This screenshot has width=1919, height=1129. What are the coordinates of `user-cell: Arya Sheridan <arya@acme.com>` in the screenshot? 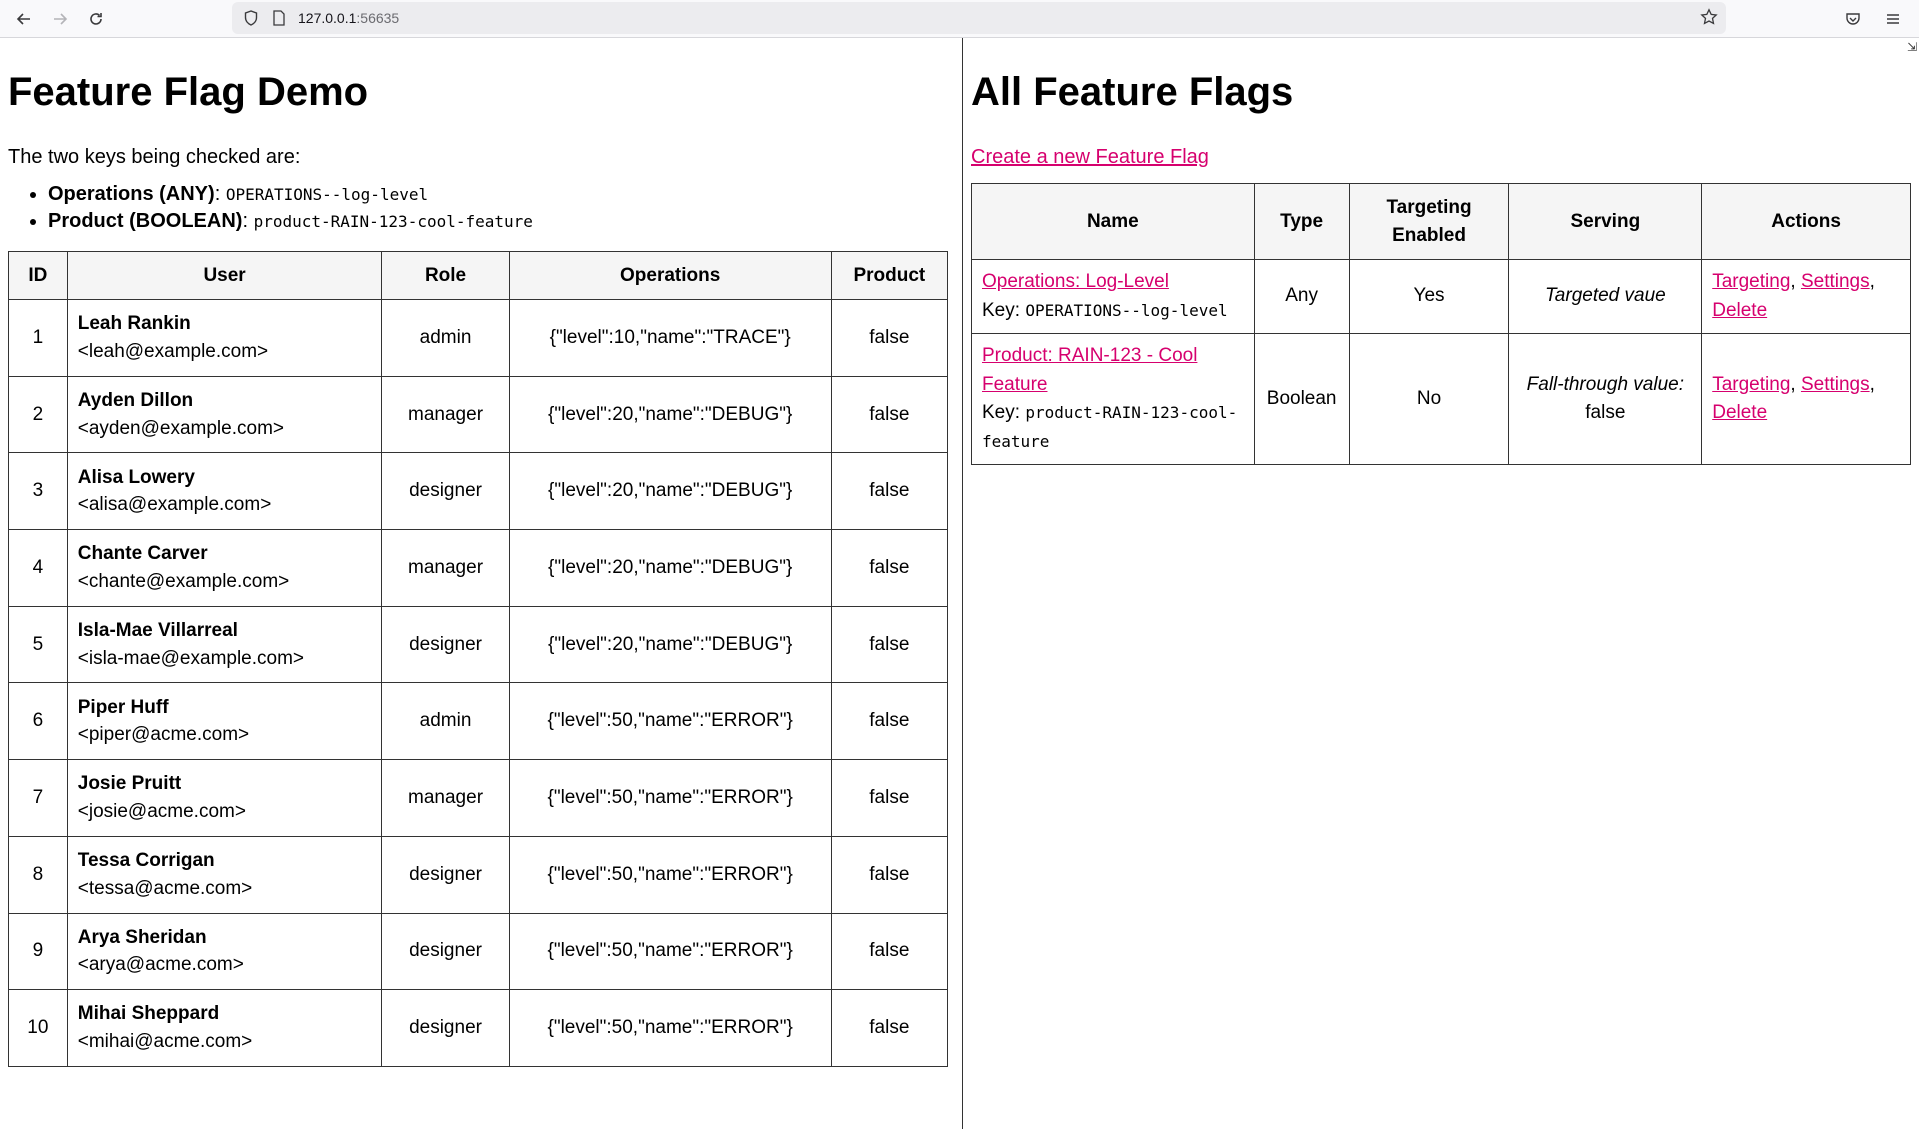 It's located at (224, 951).